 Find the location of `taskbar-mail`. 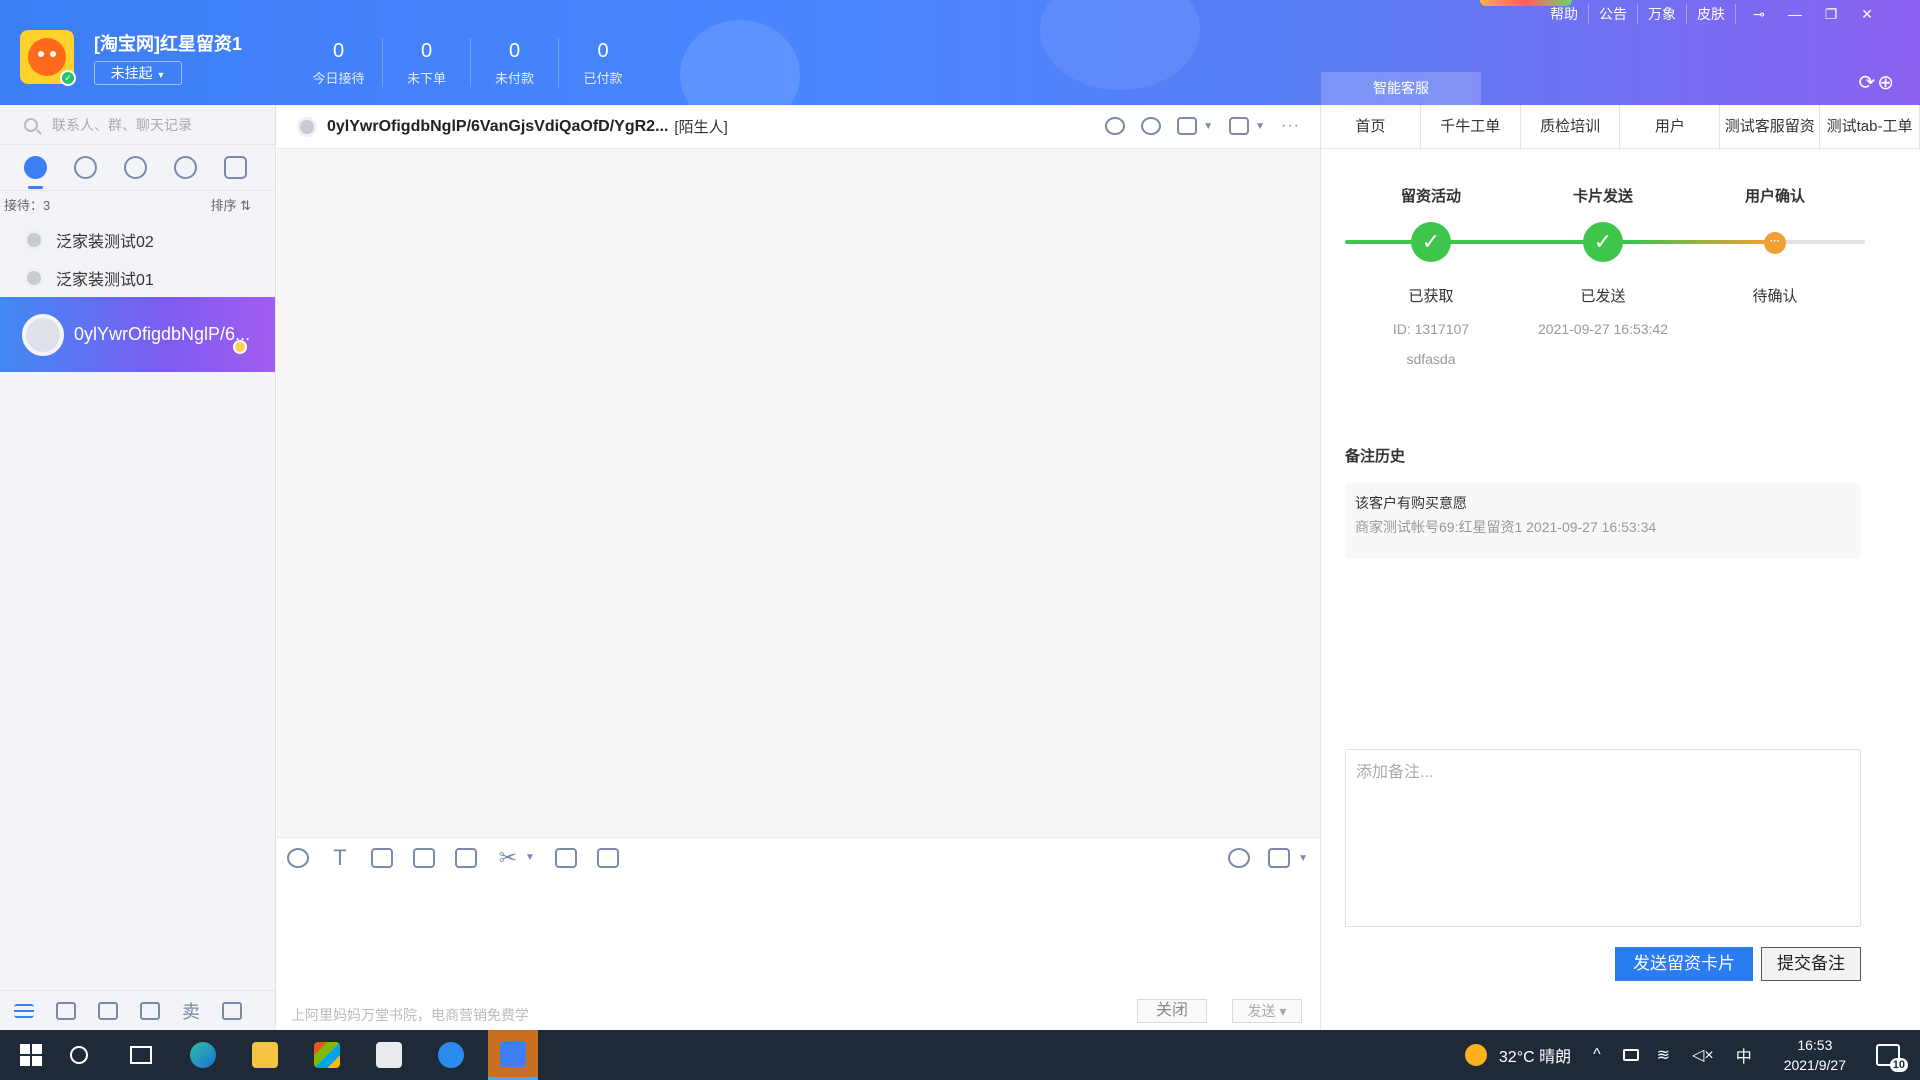

taskbar-mail is located at coordinates (389, 1055).